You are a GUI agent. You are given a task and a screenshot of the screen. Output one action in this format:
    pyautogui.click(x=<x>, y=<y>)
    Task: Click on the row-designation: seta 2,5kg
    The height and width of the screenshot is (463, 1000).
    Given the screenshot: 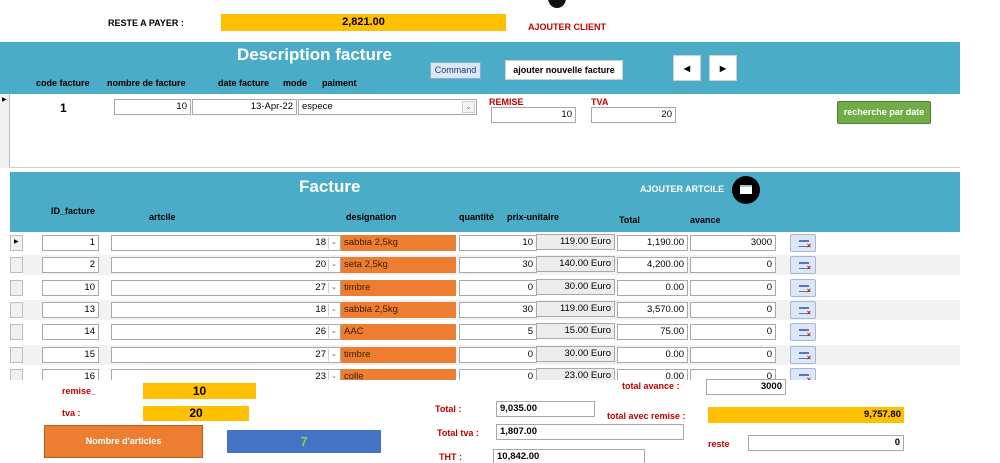 What is the action you would take?
    pyautogui.click(x=398, y=265)
    